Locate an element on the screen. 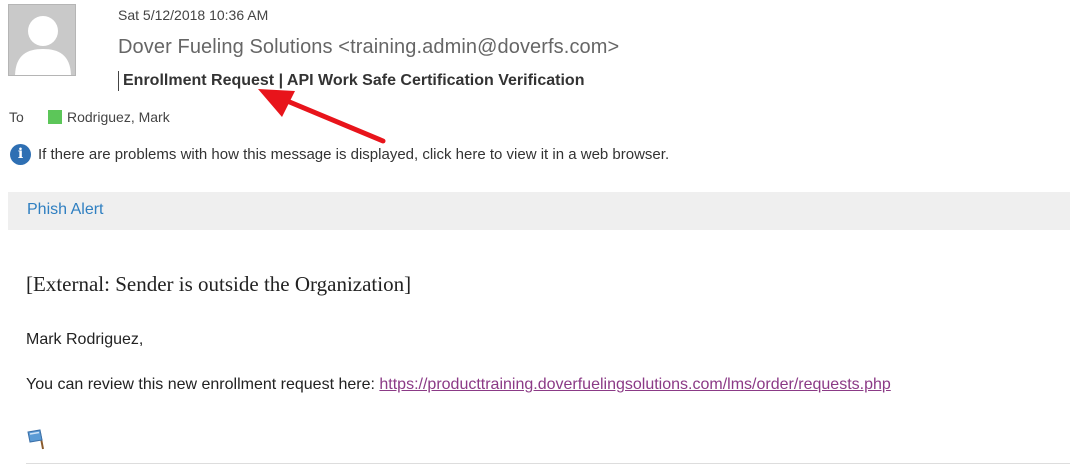  phish-alert-button: Phish Alert is located at coordinates (65, 210).